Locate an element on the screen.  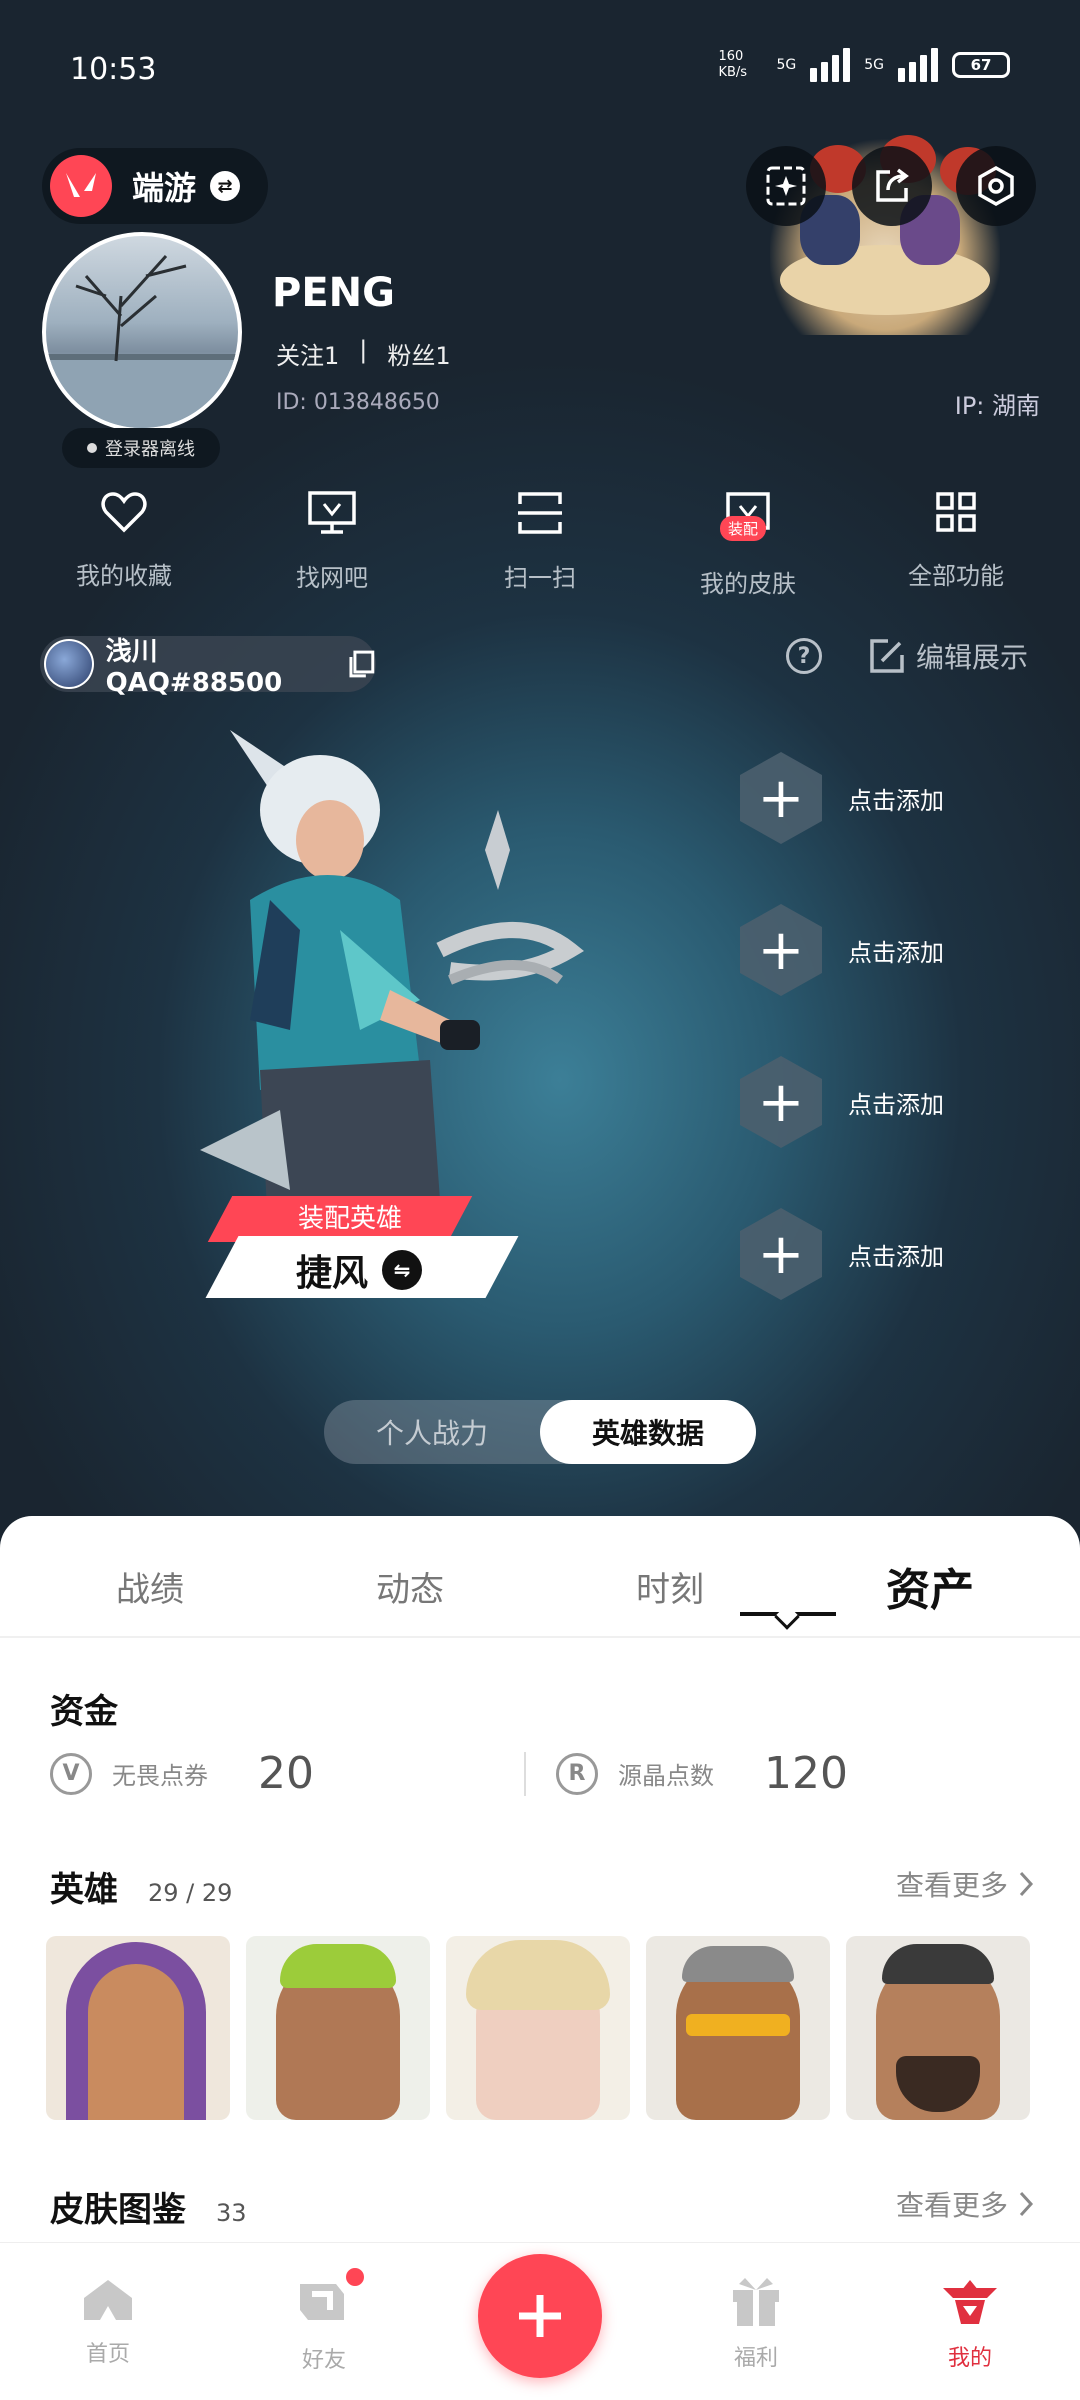
player-id-pill: 浅川QAQ#88500 is located at coordinates (208, 667).